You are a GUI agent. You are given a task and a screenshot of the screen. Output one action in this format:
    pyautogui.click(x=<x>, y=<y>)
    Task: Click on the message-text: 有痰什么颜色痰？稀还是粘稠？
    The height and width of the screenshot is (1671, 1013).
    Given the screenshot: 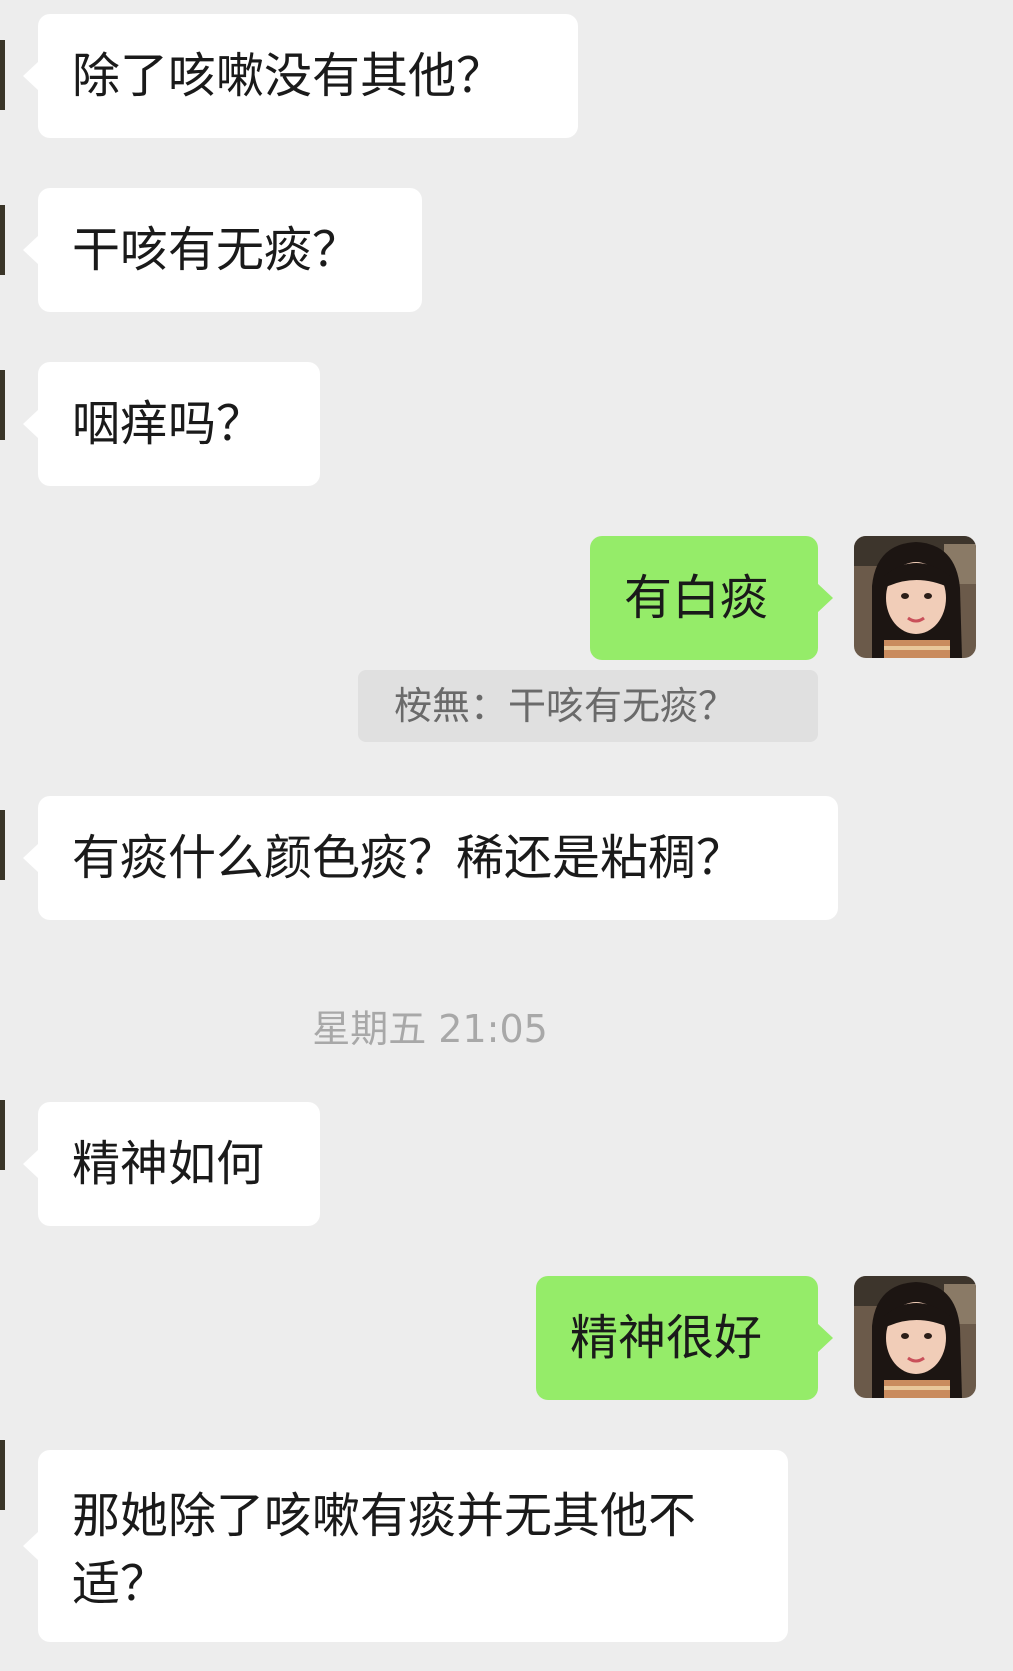 What is the action you would take?
    pyautogui.click(x=408, y=858)
    